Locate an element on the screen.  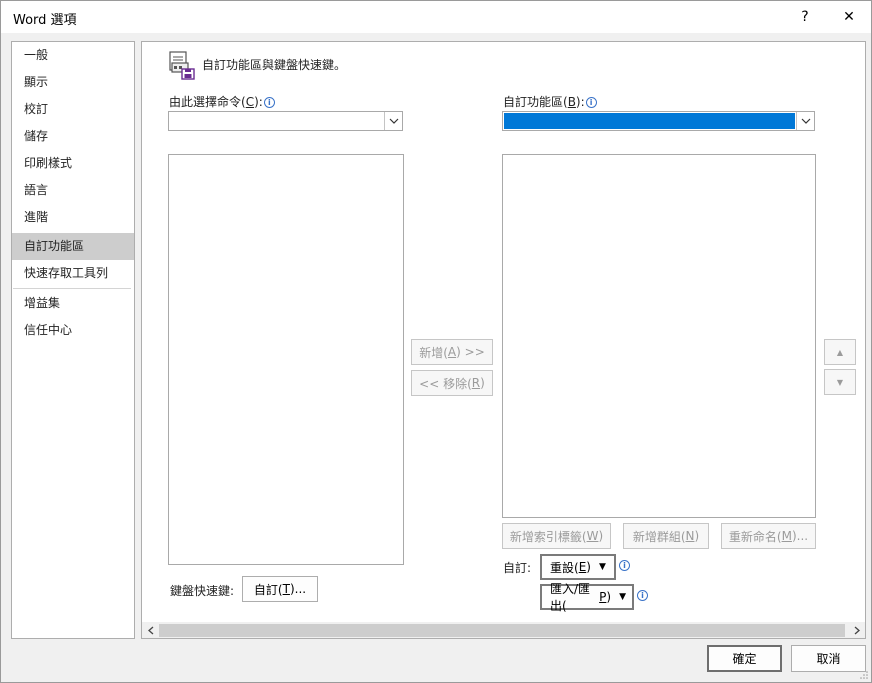
customize-ribbon-dropdown is located at coordinates (658, 121).